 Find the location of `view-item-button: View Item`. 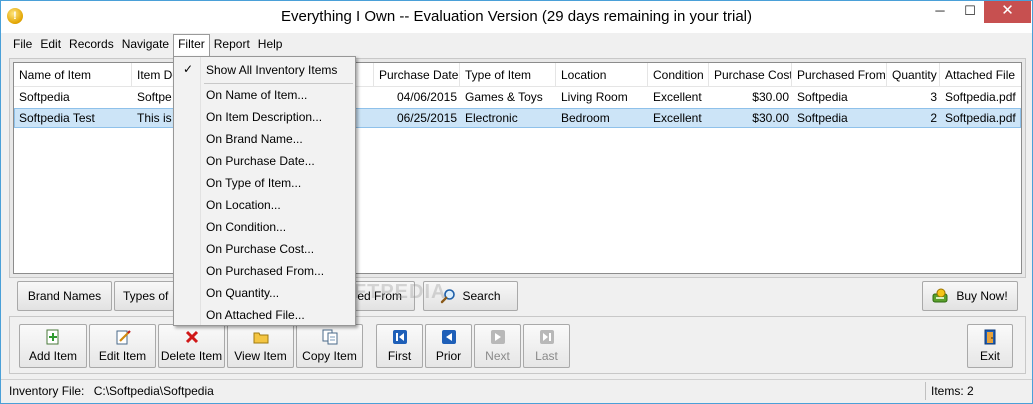

view-item-button: View Item is located at coordinates (260, 346).